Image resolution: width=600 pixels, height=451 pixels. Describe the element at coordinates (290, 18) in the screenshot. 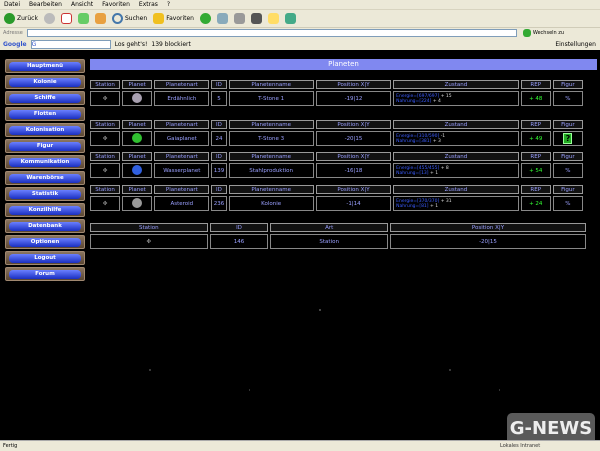

I see `messenger-icon` at that location.